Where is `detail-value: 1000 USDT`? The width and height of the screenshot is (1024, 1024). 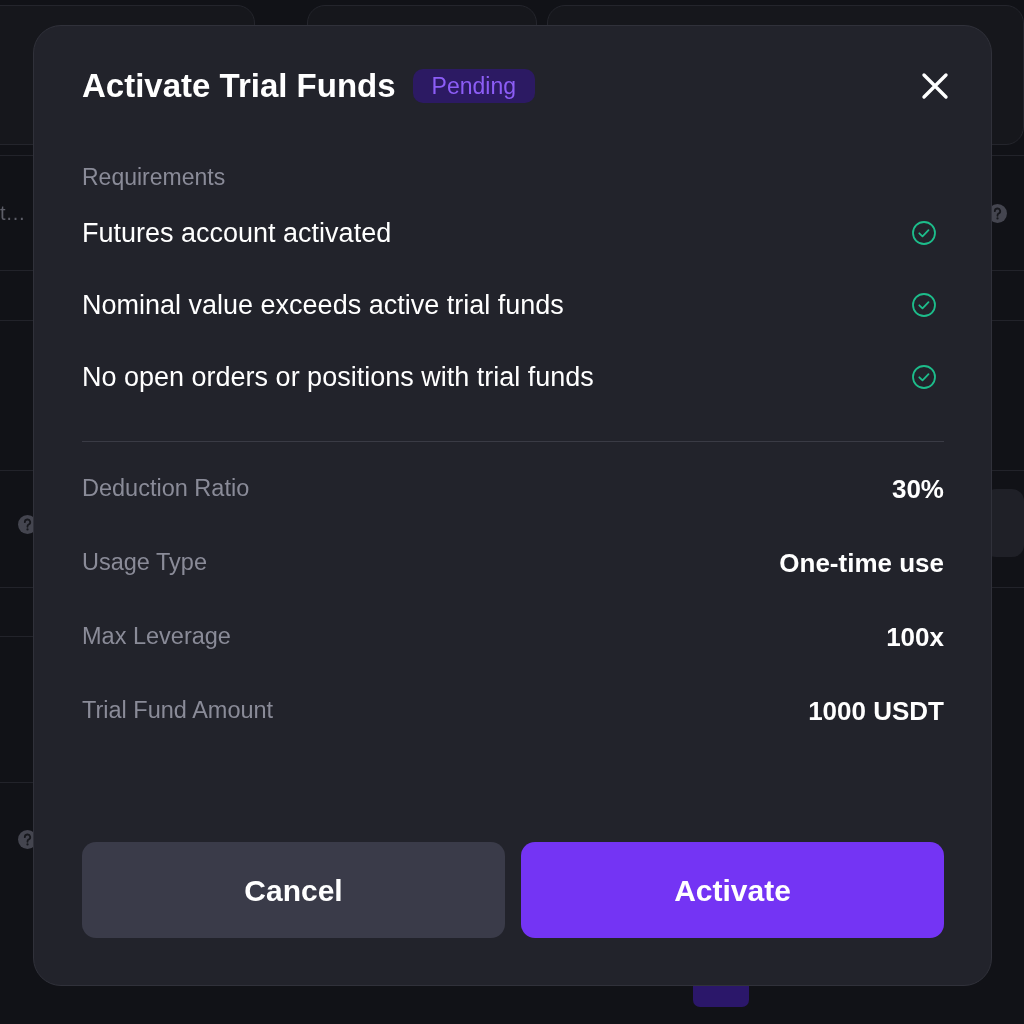
detail-value: 1000 USDT is located at coordinates (876, 711).